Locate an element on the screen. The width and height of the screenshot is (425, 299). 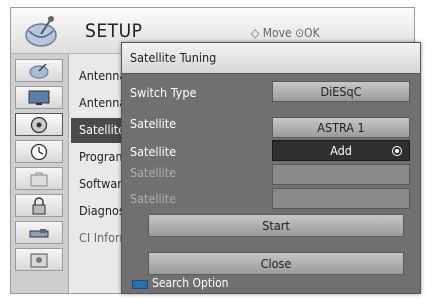
satellite-1-label: Satellite is located at coordinates (153, 123).